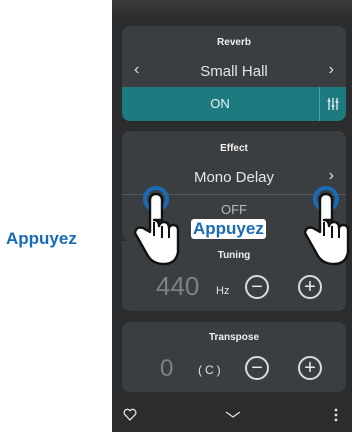 The width and height of the screenshot is (356, 432). Describe the element at coordinates (211, 370) in the screenshot. I see `transpose-unit: (C)` at that location.